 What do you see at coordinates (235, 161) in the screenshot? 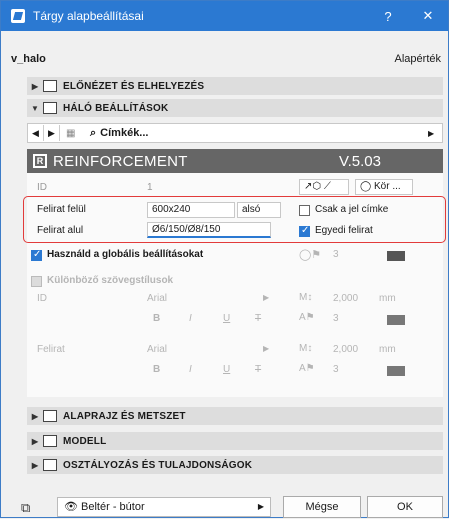
I see `reinforcement-banner: R REINFORCEMENT V.5.03` at bounding box center [235, 161].